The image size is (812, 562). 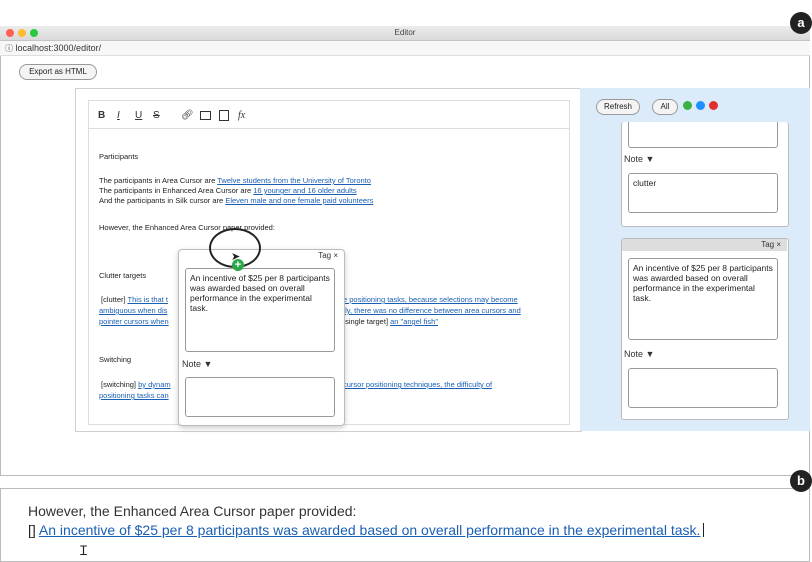 I want to click on line2-link: 16 younger and 16 older adults, so click(x=304, y=190).